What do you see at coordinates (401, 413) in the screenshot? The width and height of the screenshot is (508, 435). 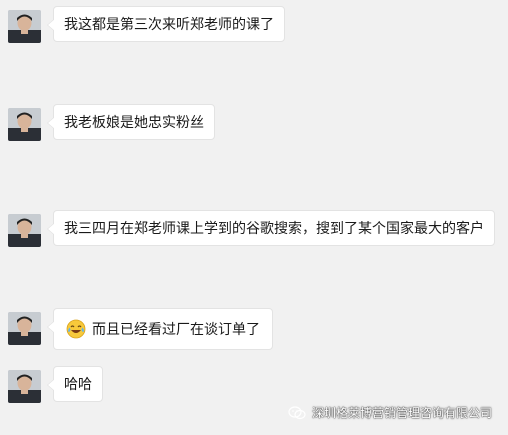 I see `watermark-text: 深圳格莱博营销管理咨询有限公司` at bounding box center [401, 413].